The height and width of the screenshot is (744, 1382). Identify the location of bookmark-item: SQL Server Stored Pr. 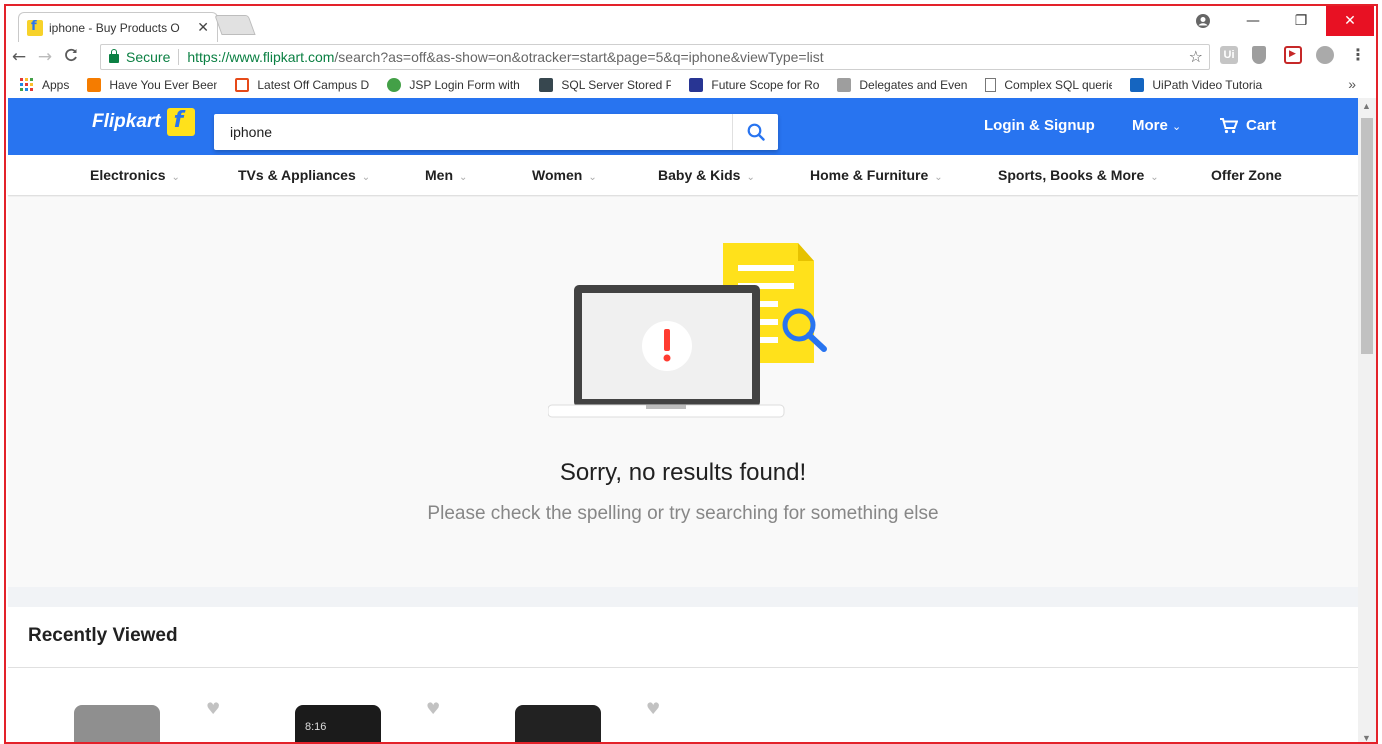
(605, 85).